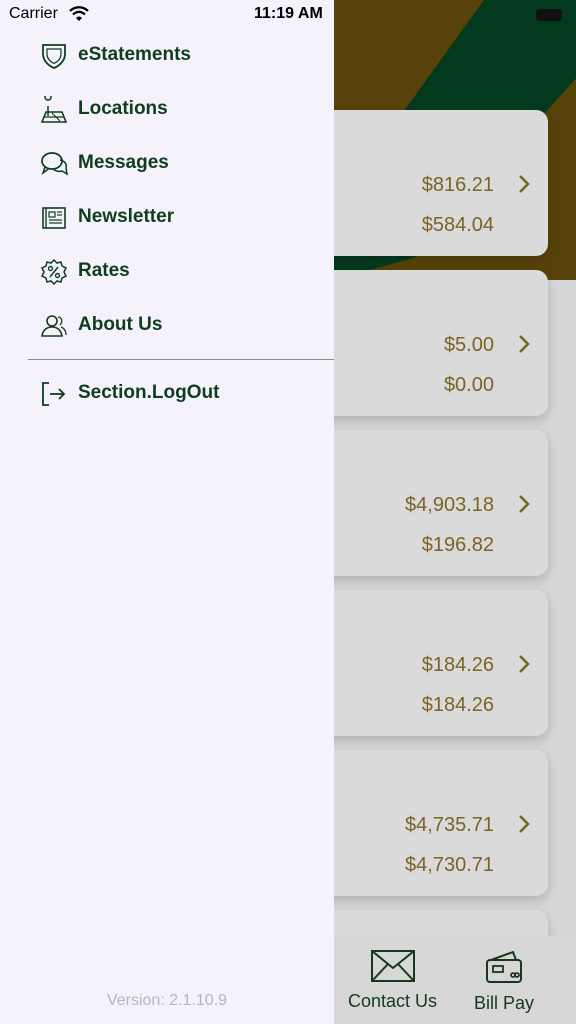  What do you see at coordinates (449, 505) in the screenshot?
I see `account-balance: $4,903.18` at bounding box center [449, 505].